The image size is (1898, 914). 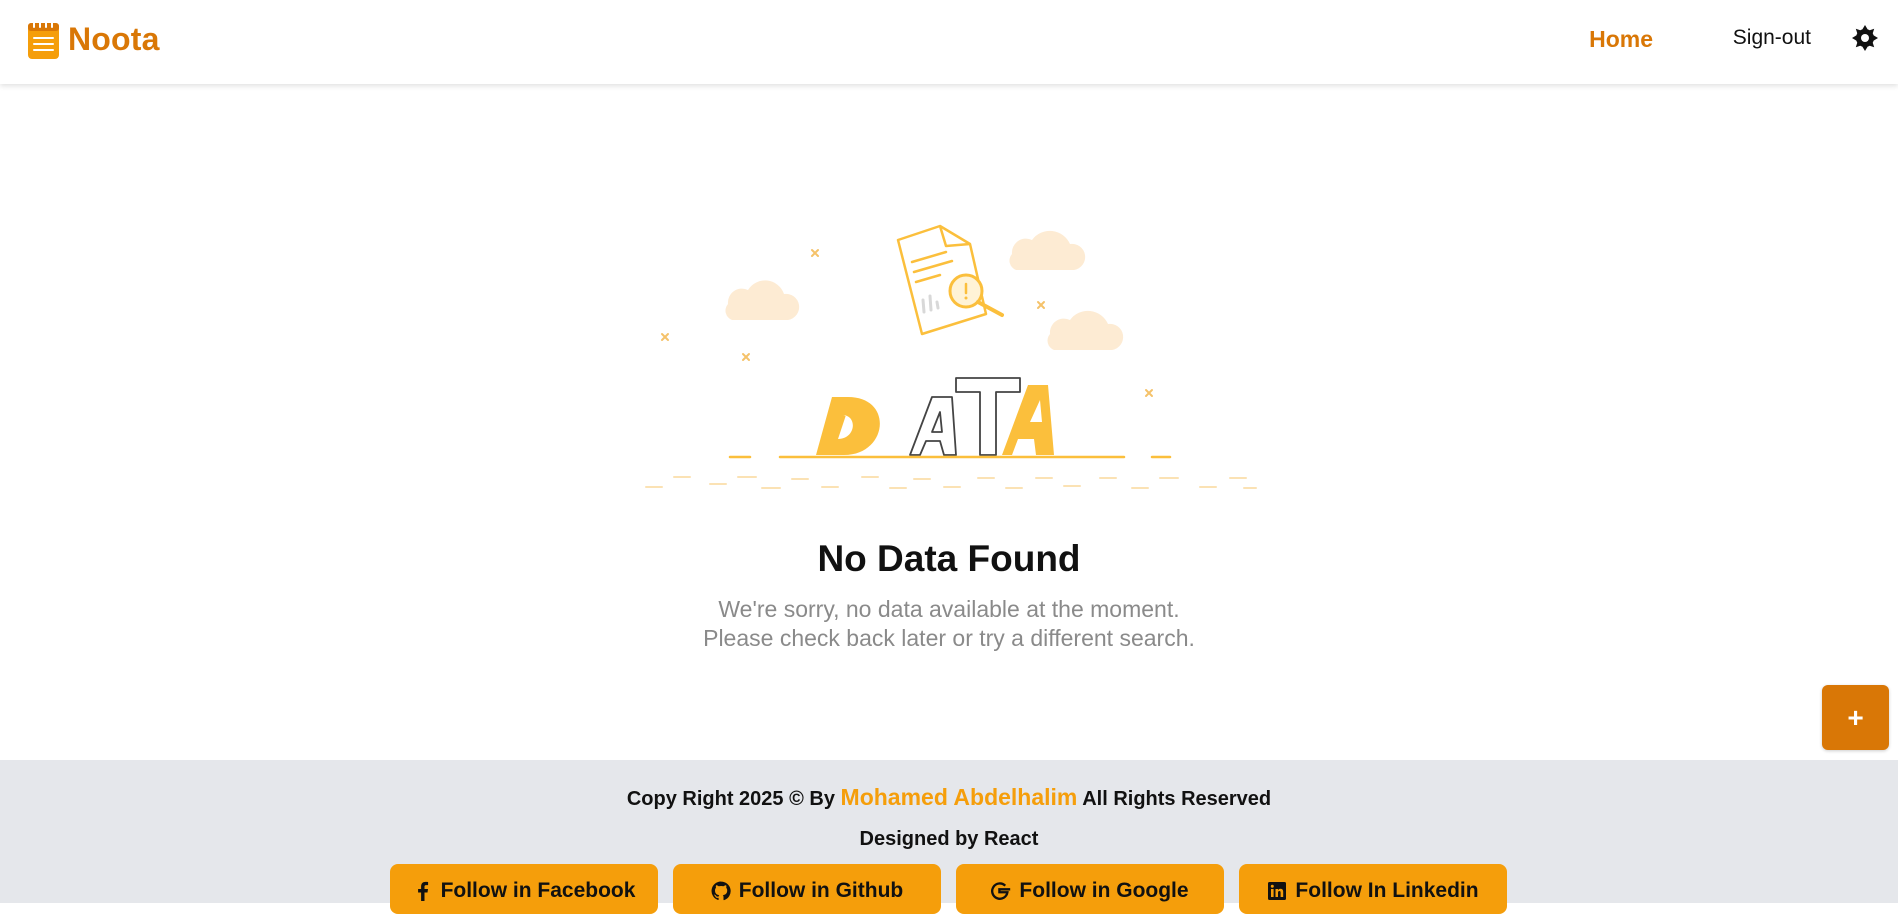 What do you see at coordinates (949, 42) in the screenshot?
I see `navbar: Noota Home Sign-out` at bounding box center [949, 42].